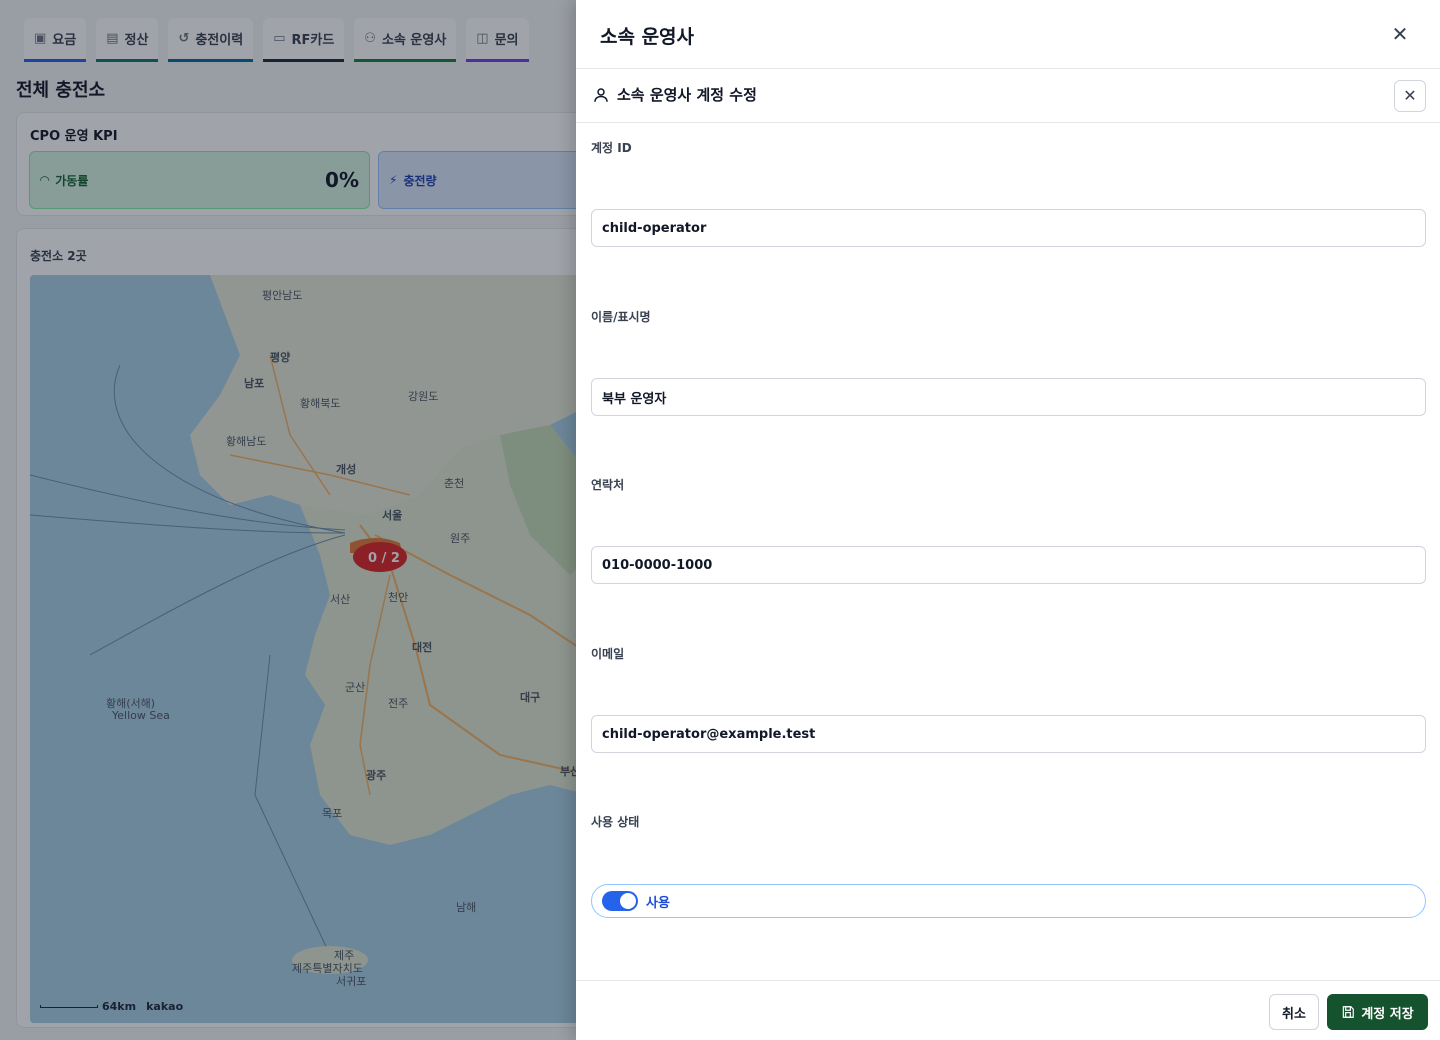 This screenshot has width=1440, height=1040. What do you see at coordinates (1008, 96) in the screenshot?
I see `sub-header: 소속 운영사 계정 수정 ✕` at bounding box center [1008, 96].